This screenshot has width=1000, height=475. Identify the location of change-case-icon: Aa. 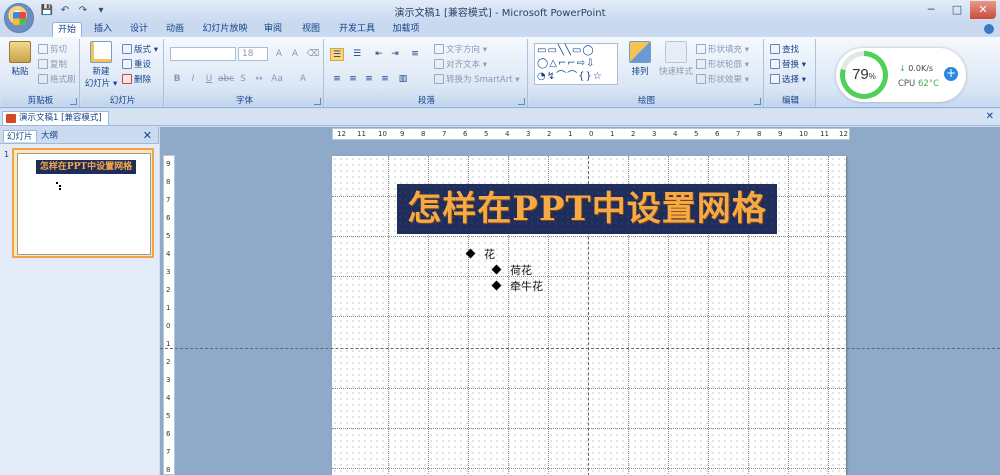
(277, 79).